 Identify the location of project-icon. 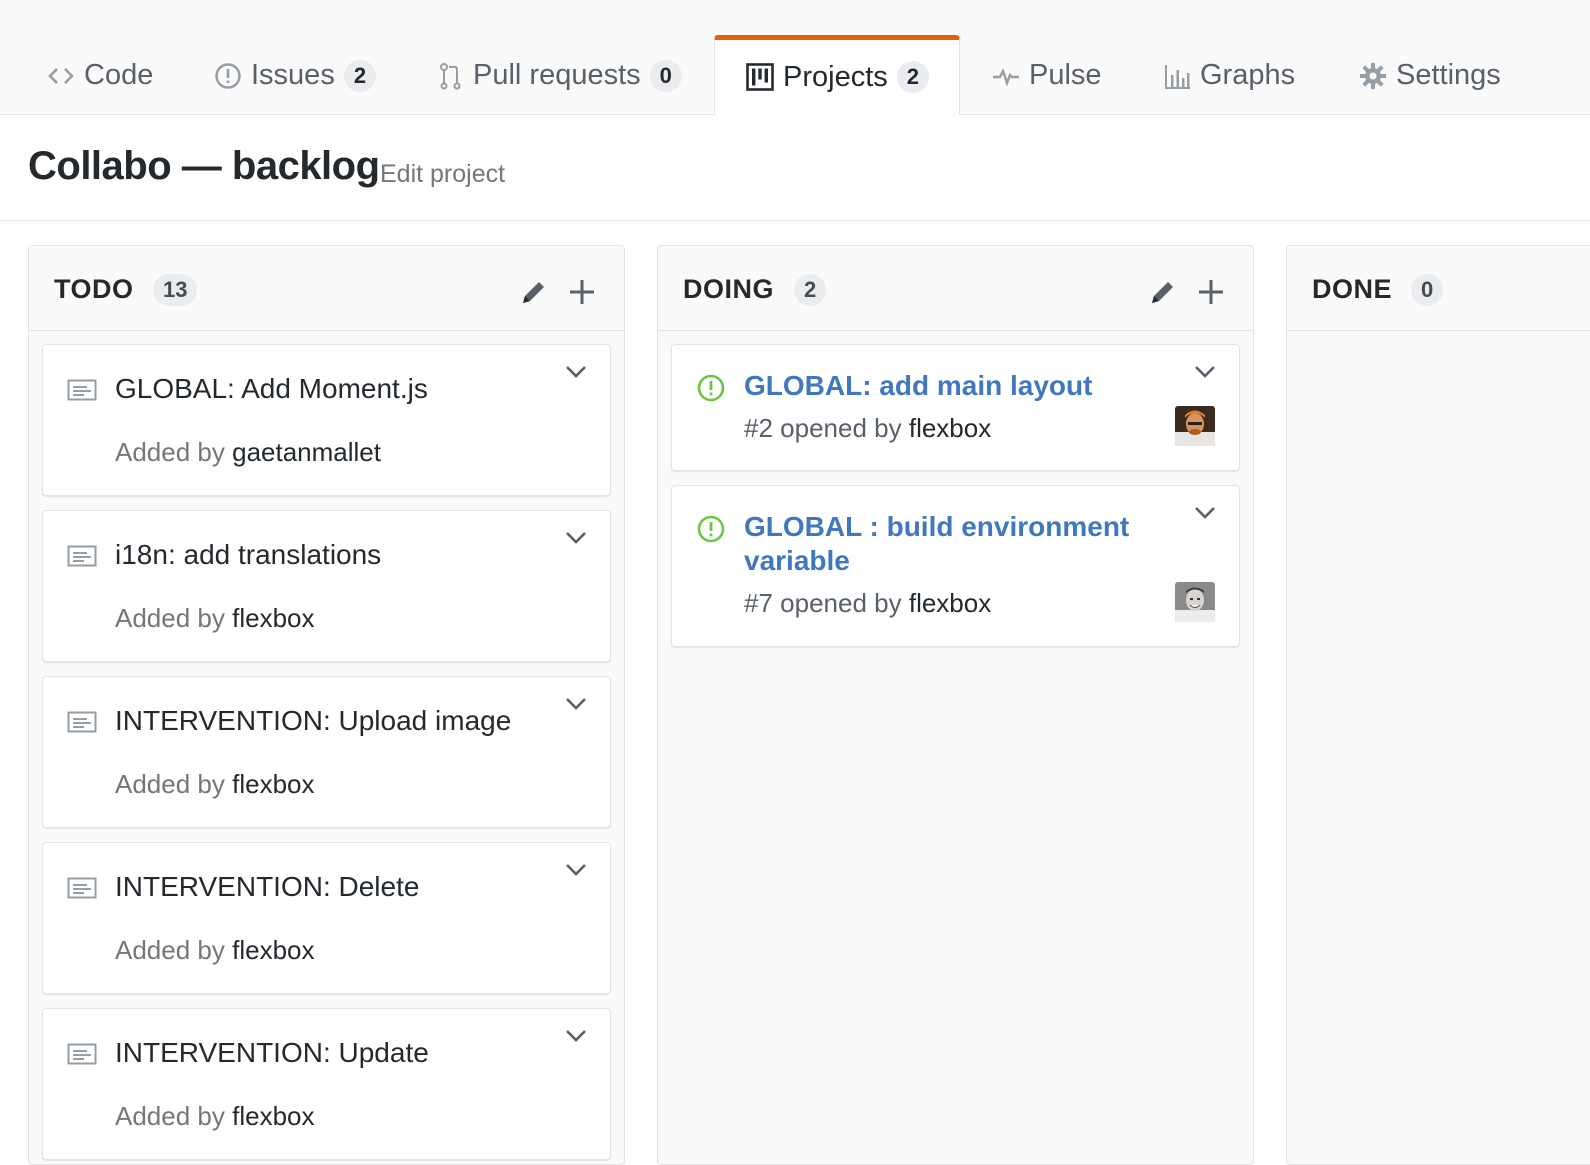
(760, 77).